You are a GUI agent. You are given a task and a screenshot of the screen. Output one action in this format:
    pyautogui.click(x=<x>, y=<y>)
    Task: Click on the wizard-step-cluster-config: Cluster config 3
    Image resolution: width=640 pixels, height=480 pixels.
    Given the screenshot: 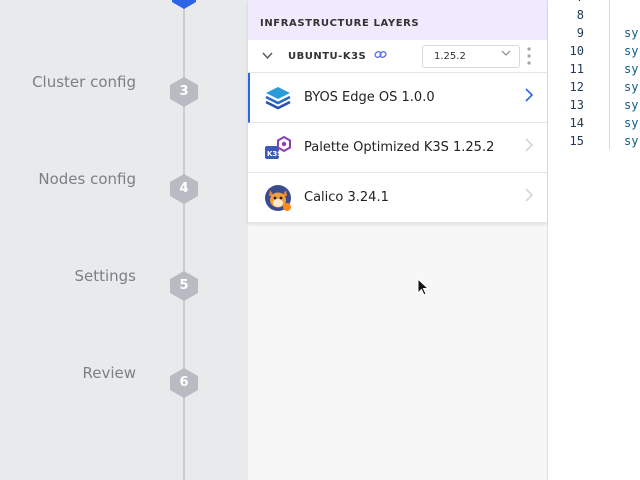 What is the action you would take?
    pyautogui.click(x=124, y=93)
    